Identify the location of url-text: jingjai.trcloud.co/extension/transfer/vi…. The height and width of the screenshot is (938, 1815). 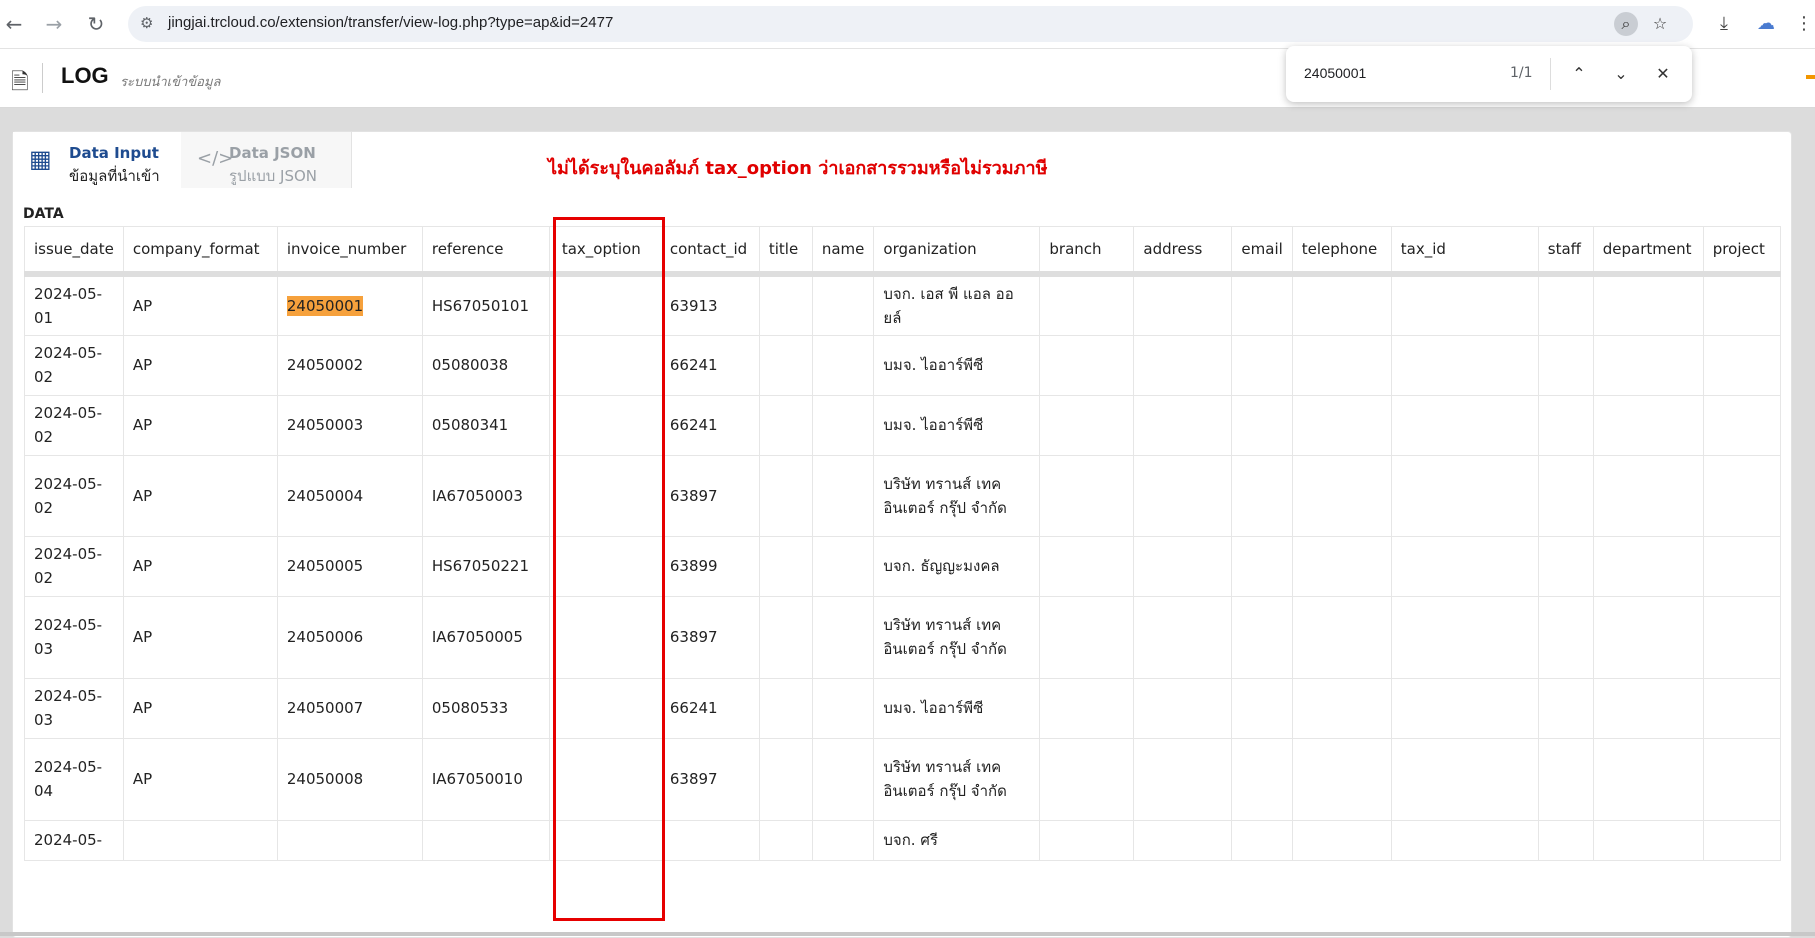
(390, 22).